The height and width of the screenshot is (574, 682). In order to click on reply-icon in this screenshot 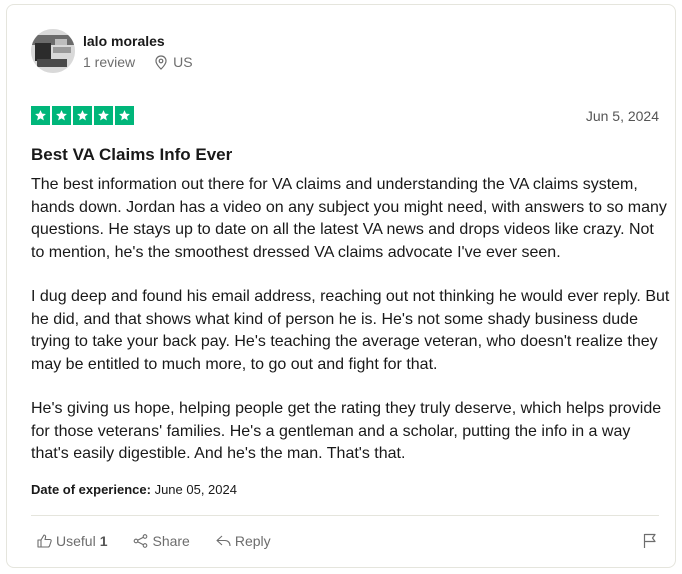, I will do `click(223, 541)`.